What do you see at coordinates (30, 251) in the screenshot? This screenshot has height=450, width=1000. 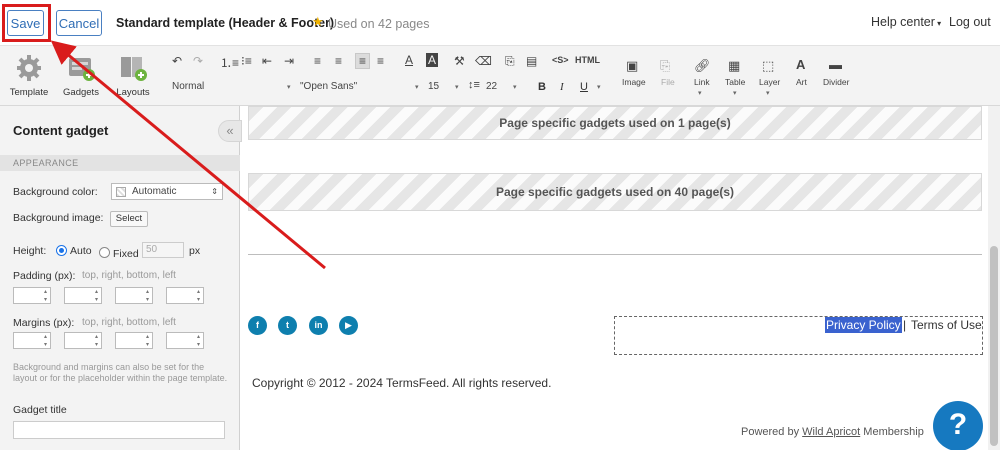 I see `height-label: Height:` at bounding box center [30, 251].